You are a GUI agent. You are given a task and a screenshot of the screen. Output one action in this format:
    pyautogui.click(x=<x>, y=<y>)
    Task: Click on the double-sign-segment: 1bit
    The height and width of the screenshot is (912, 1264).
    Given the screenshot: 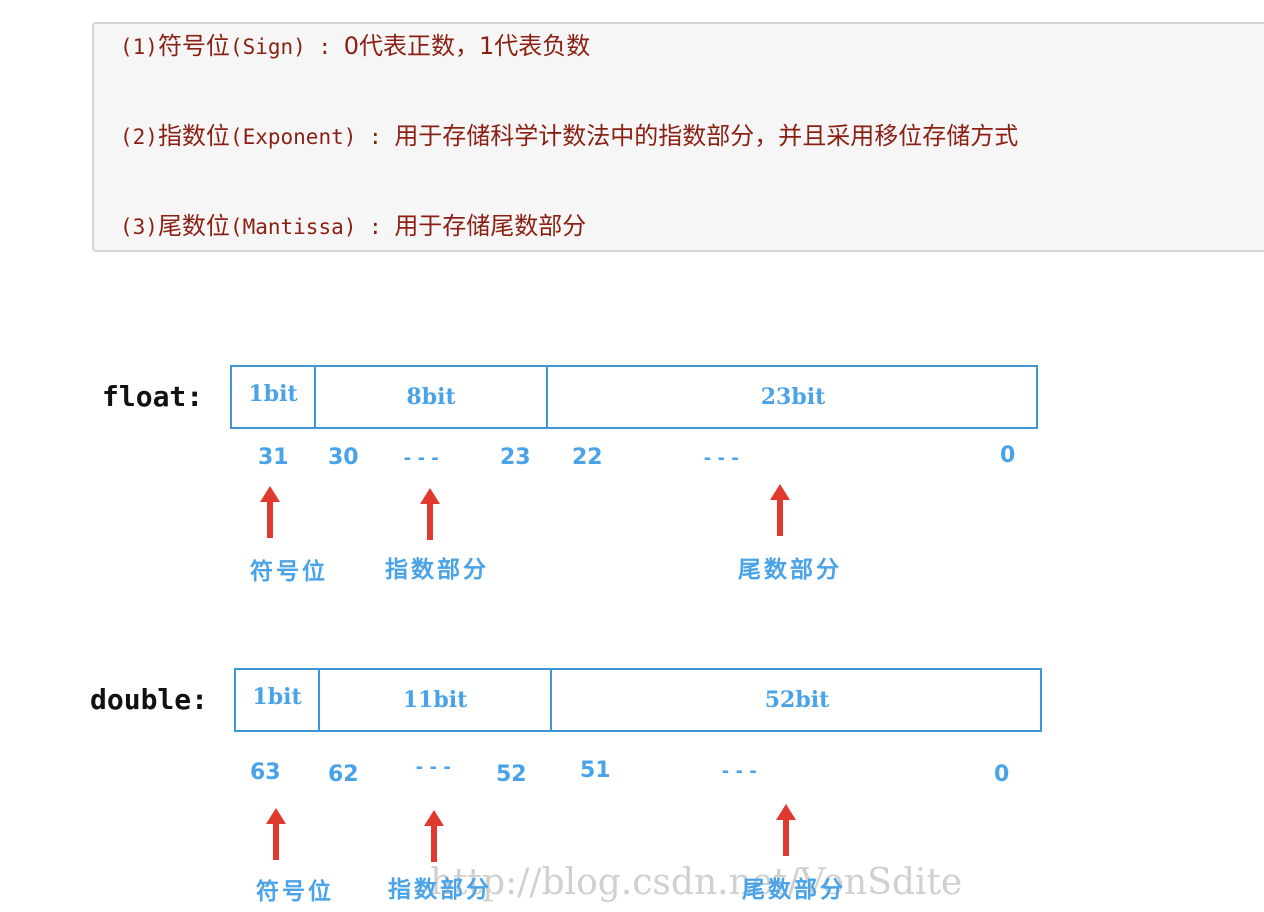 What is the action you would take?
    pyautogui.click(x=277, y=697)
    